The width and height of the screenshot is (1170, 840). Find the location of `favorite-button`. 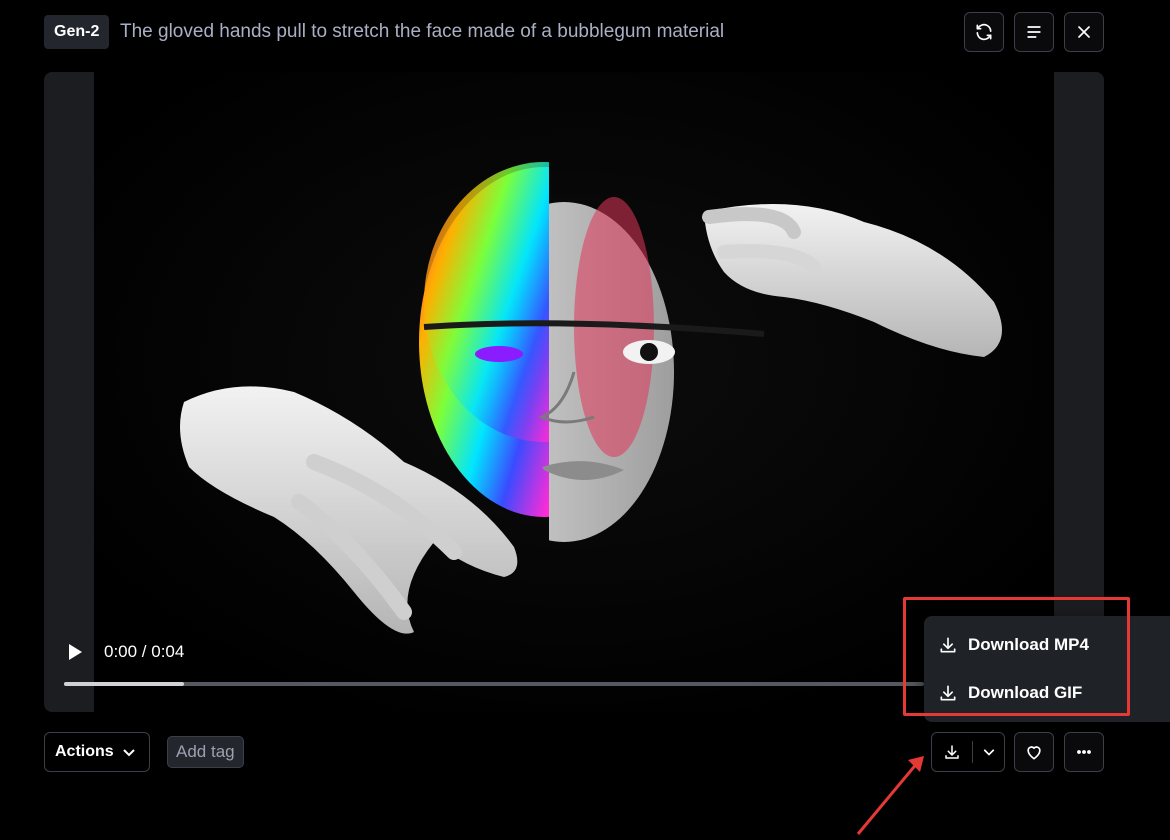

favorite-button is located at coordinates (1034, 752).